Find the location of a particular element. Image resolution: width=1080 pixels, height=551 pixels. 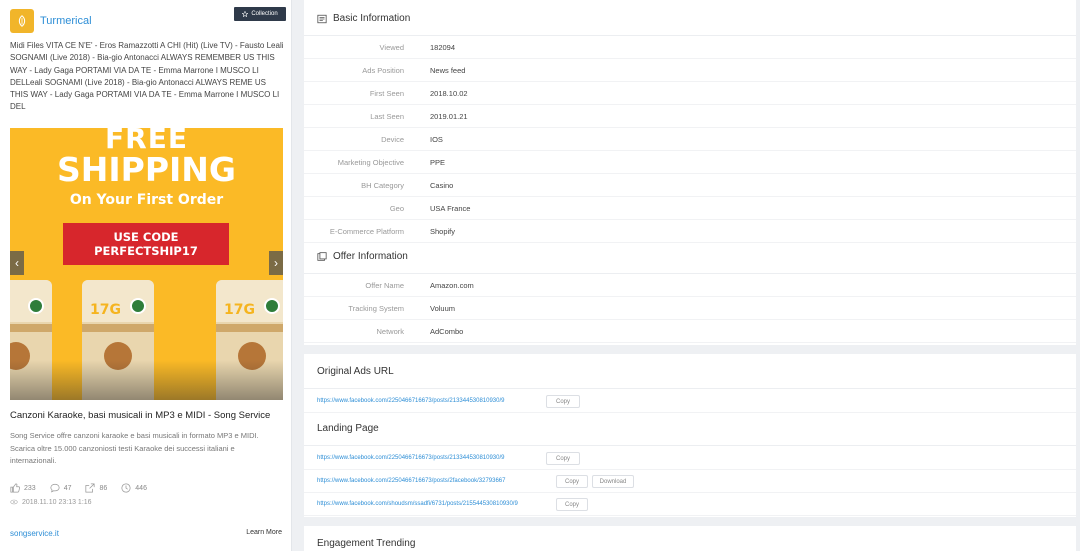

info-value: 2019.01.21 is located at coordinates (449, 116).